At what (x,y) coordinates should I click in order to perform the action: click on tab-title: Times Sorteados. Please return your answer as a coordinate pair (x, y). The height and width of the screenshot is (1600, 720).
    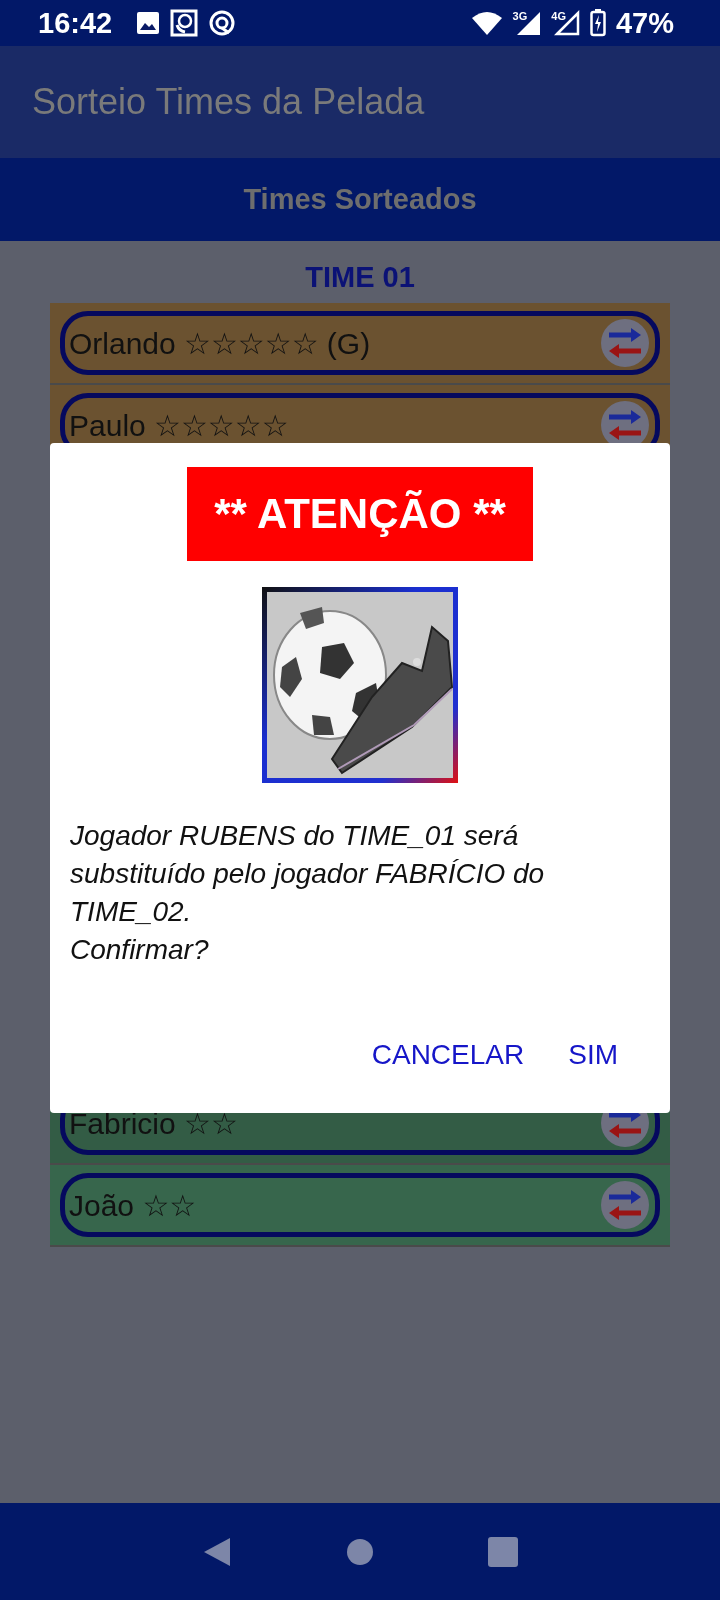
    Looking at the image, I should click on (360, 199).